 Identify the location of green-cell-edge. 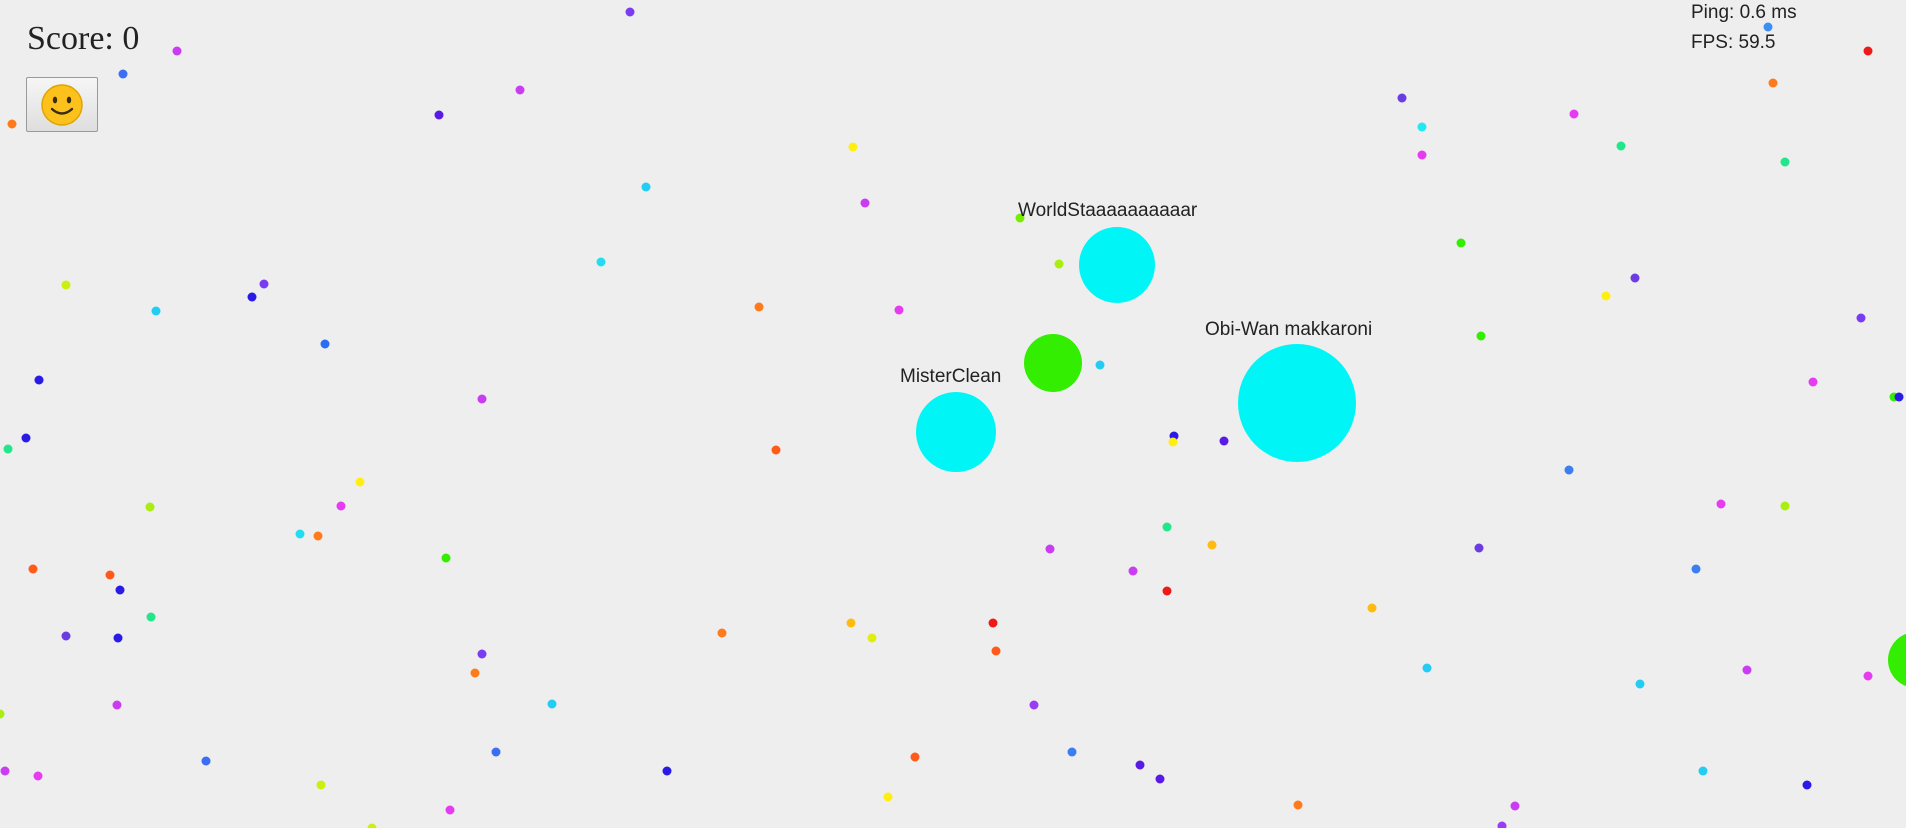
(1897, 660).